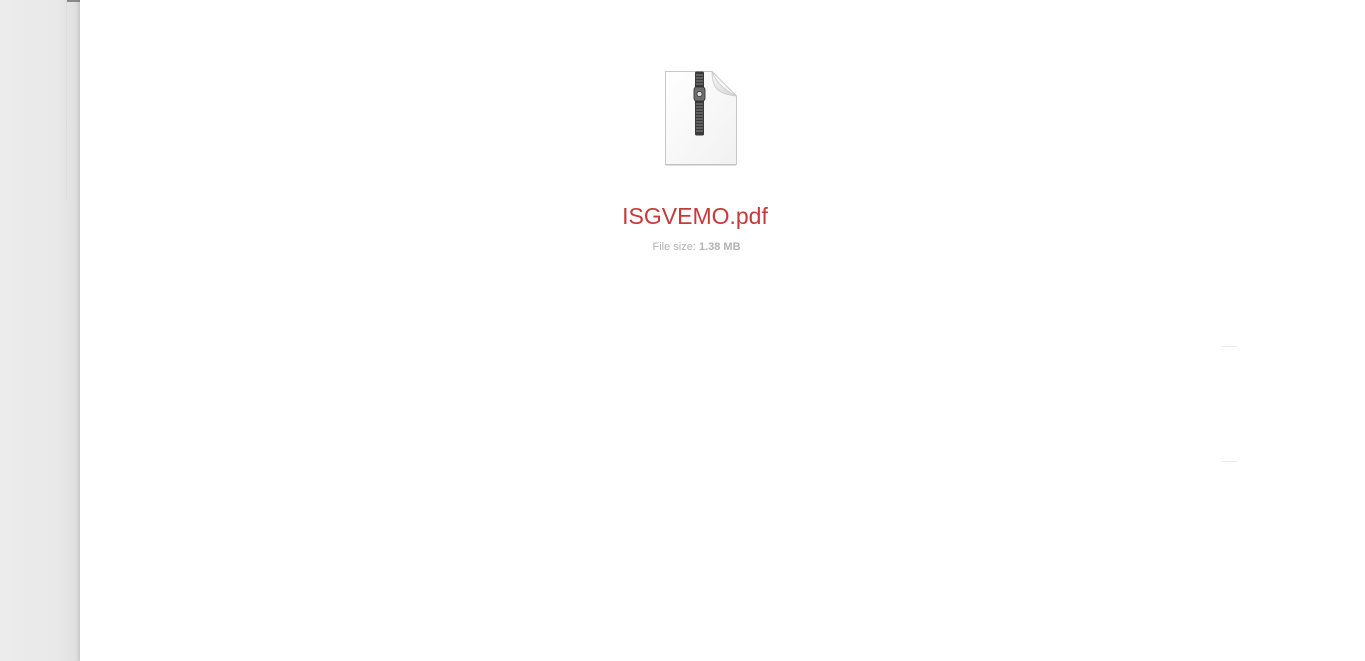  I want to click on file-size-info: File size: 1.38 MB, so click(696, 247).